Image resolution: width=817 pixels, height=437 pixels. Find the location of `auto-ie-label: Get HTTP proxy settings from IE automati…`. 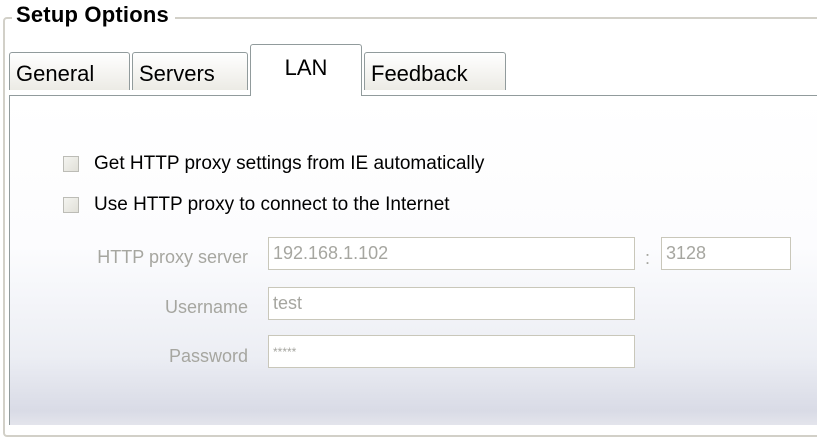

auto-ie-label: Get HTTP proxy settings from IE automati… is located at coordinates (289, 164).